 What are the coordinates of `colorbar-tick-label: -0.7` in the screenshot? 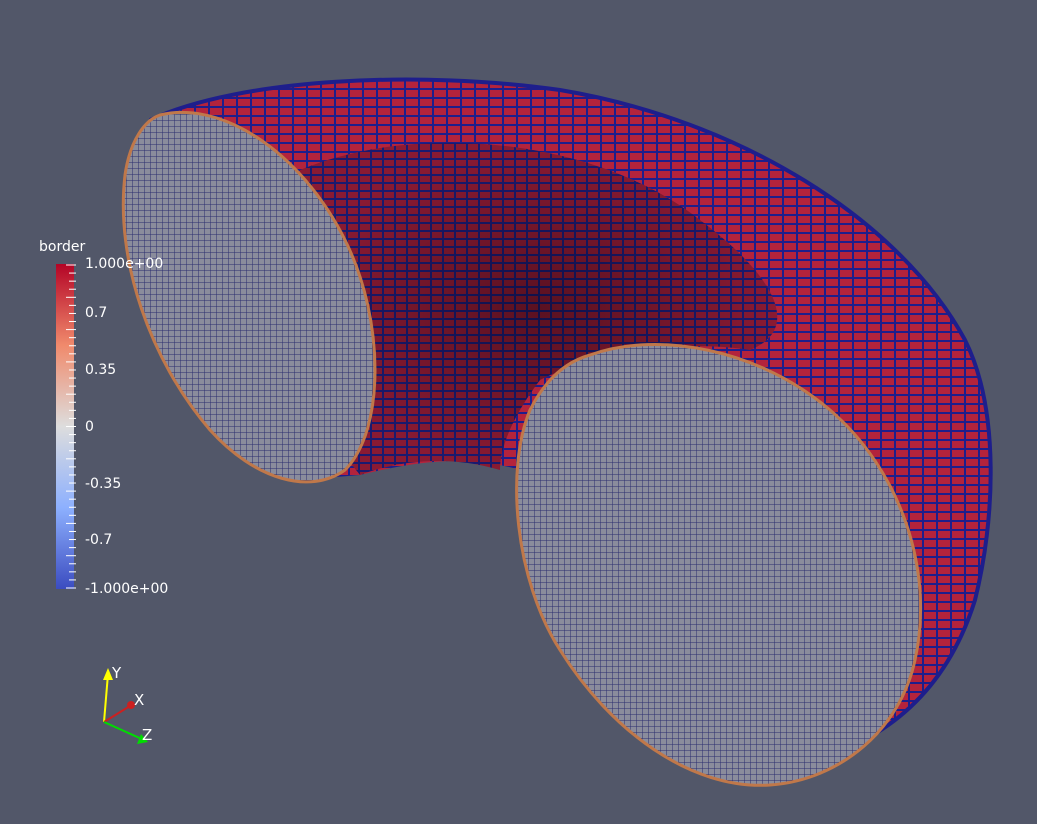 It's located at (99, 540).